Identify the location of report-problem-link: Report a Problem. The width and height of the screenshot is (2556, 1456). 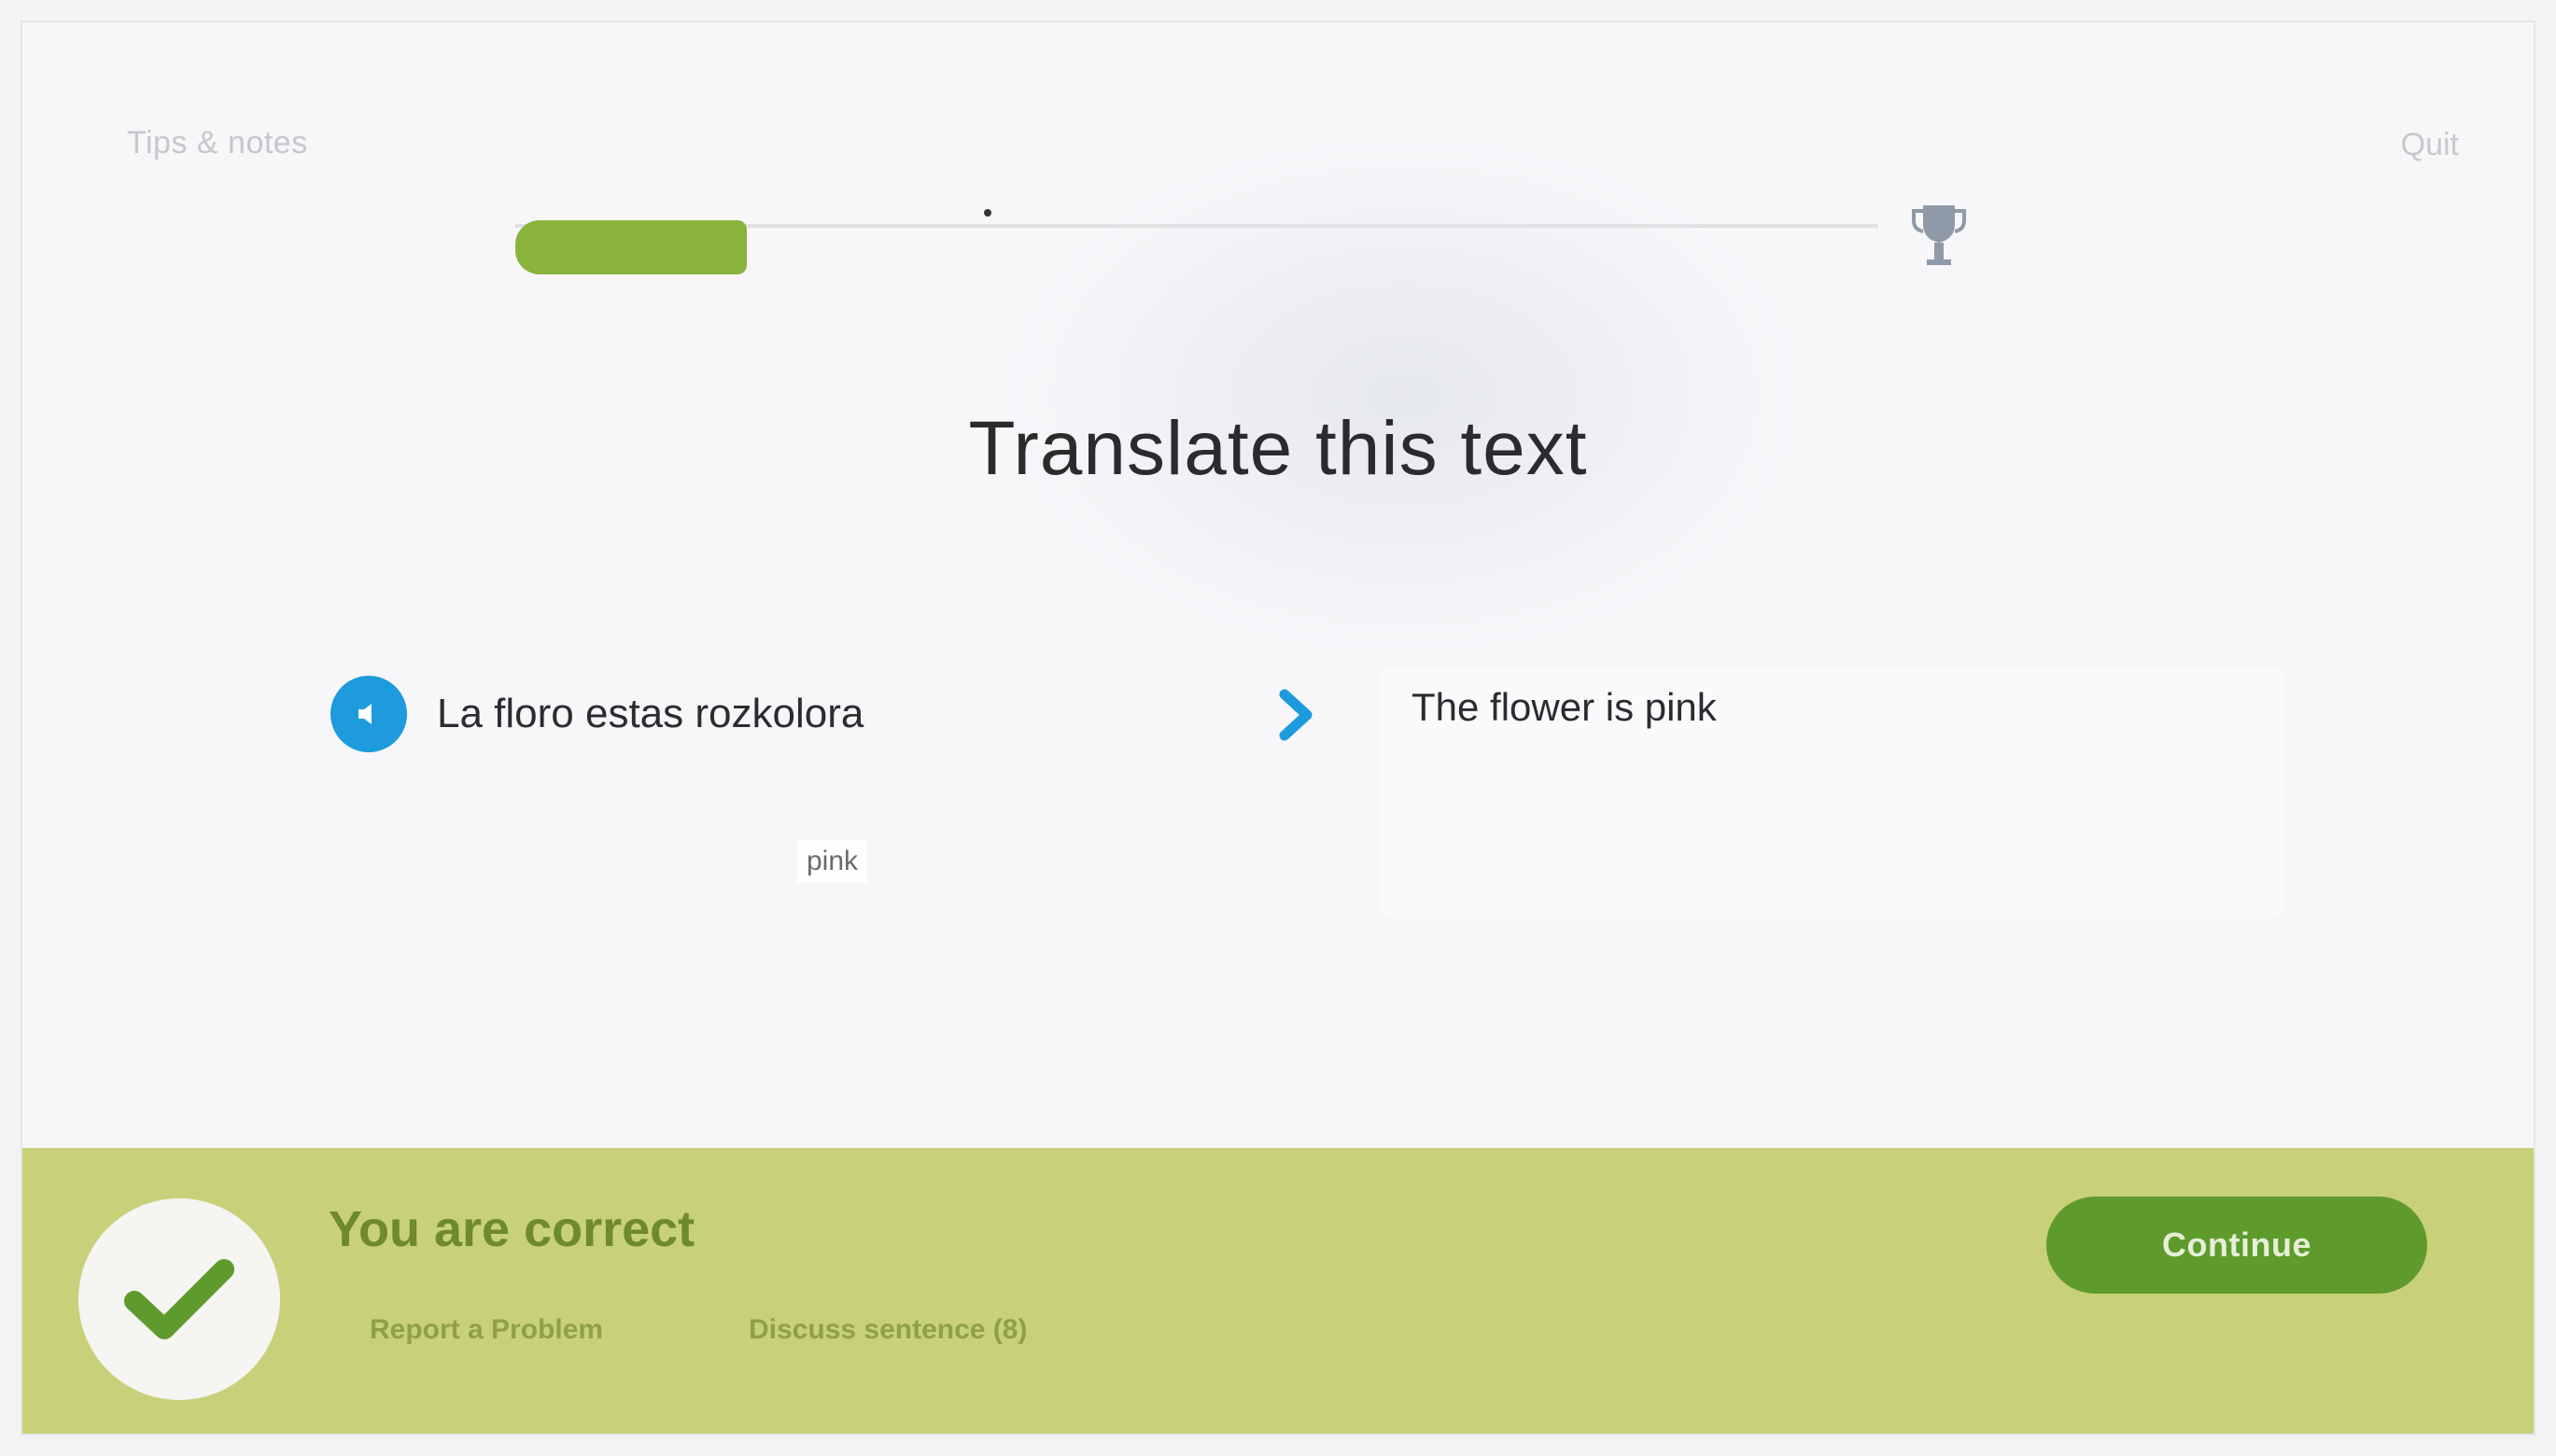
(486, 1330).